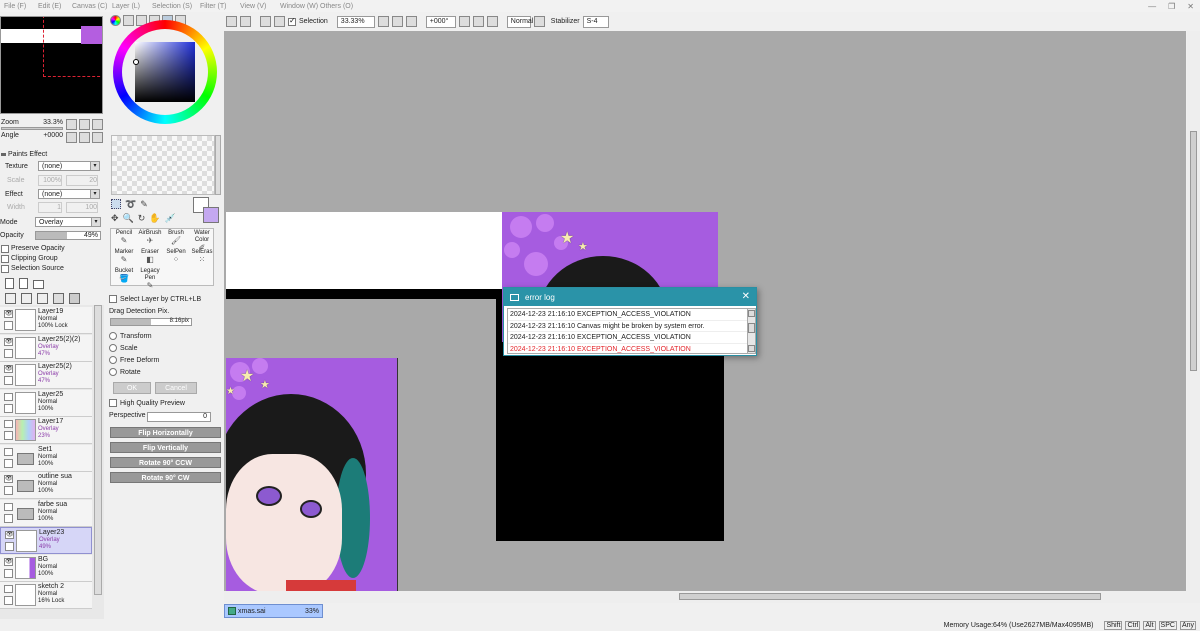 The image size is (1200, 631). I want to click on scale-num: 20, so click(82, 180).